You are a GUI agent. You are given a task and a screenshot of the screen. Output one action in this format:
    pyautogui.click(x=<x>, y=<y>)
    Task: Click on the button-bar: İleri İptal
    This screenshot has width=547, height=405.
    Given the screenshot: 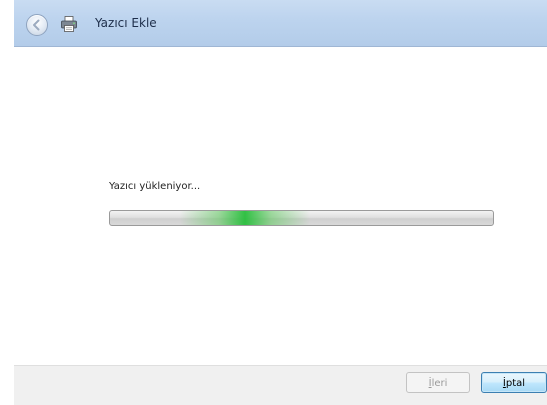 What is the action you would take?
    pyautogui.click(x=280, y=385)
    